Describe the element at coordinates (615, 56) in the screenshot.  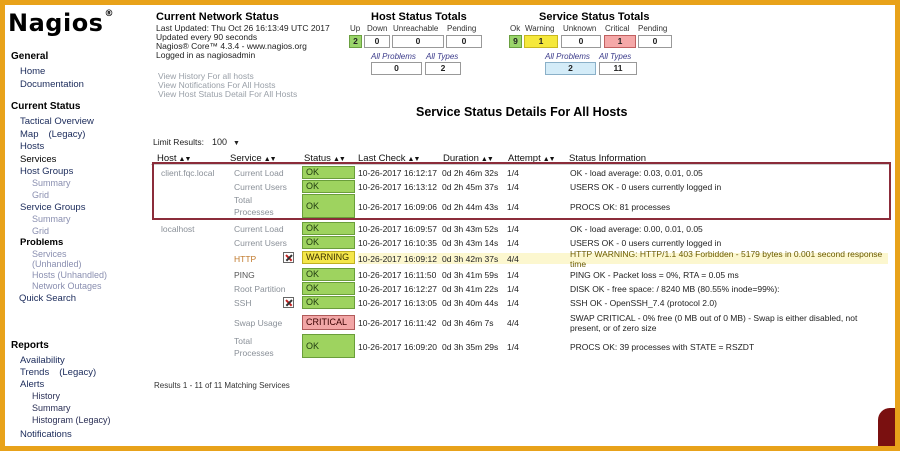
I see `service-all-types-label: All Types` at that location.